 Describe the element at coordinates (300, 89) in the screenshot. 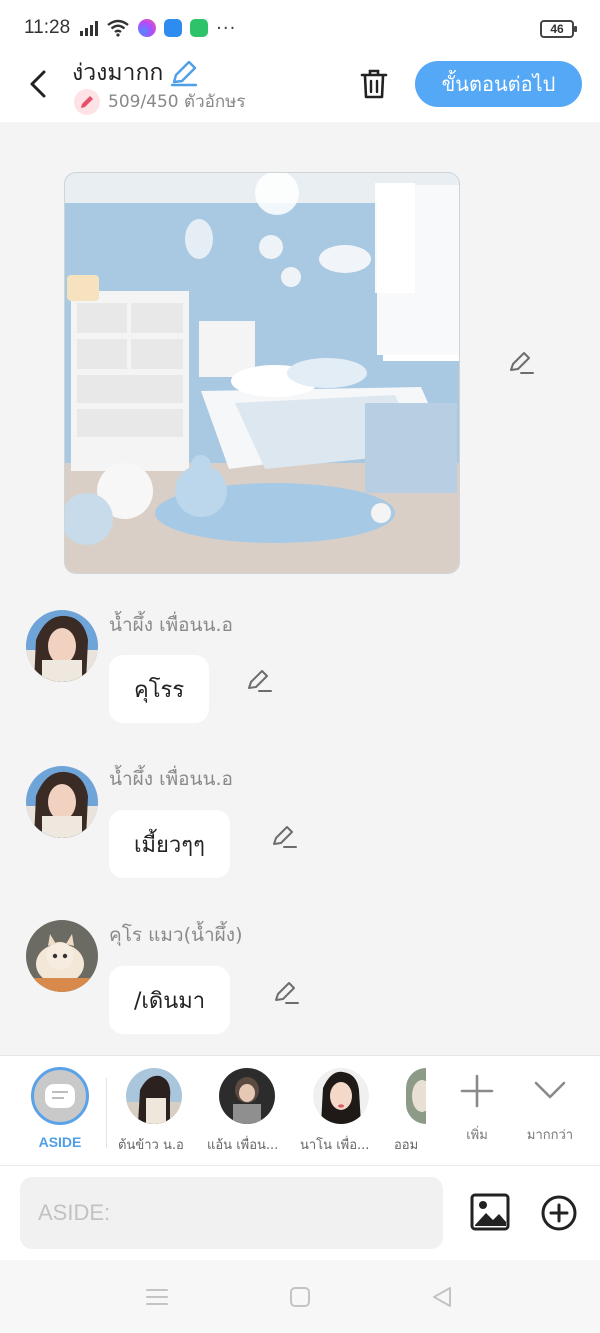

I see `header: ง่วงมากก 509/450 ตัวอักษร ขั้นตอนต่อไป` at that location.